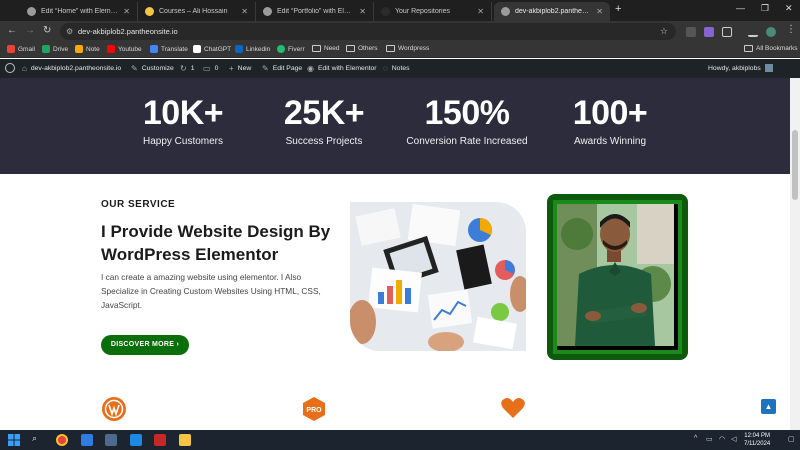 The width and height of the screenshot is (800, 450). Describe the element at coordinates (740, 68) in the screenshot. I see `admin-account: Howdy, akbiplobs` at that location.